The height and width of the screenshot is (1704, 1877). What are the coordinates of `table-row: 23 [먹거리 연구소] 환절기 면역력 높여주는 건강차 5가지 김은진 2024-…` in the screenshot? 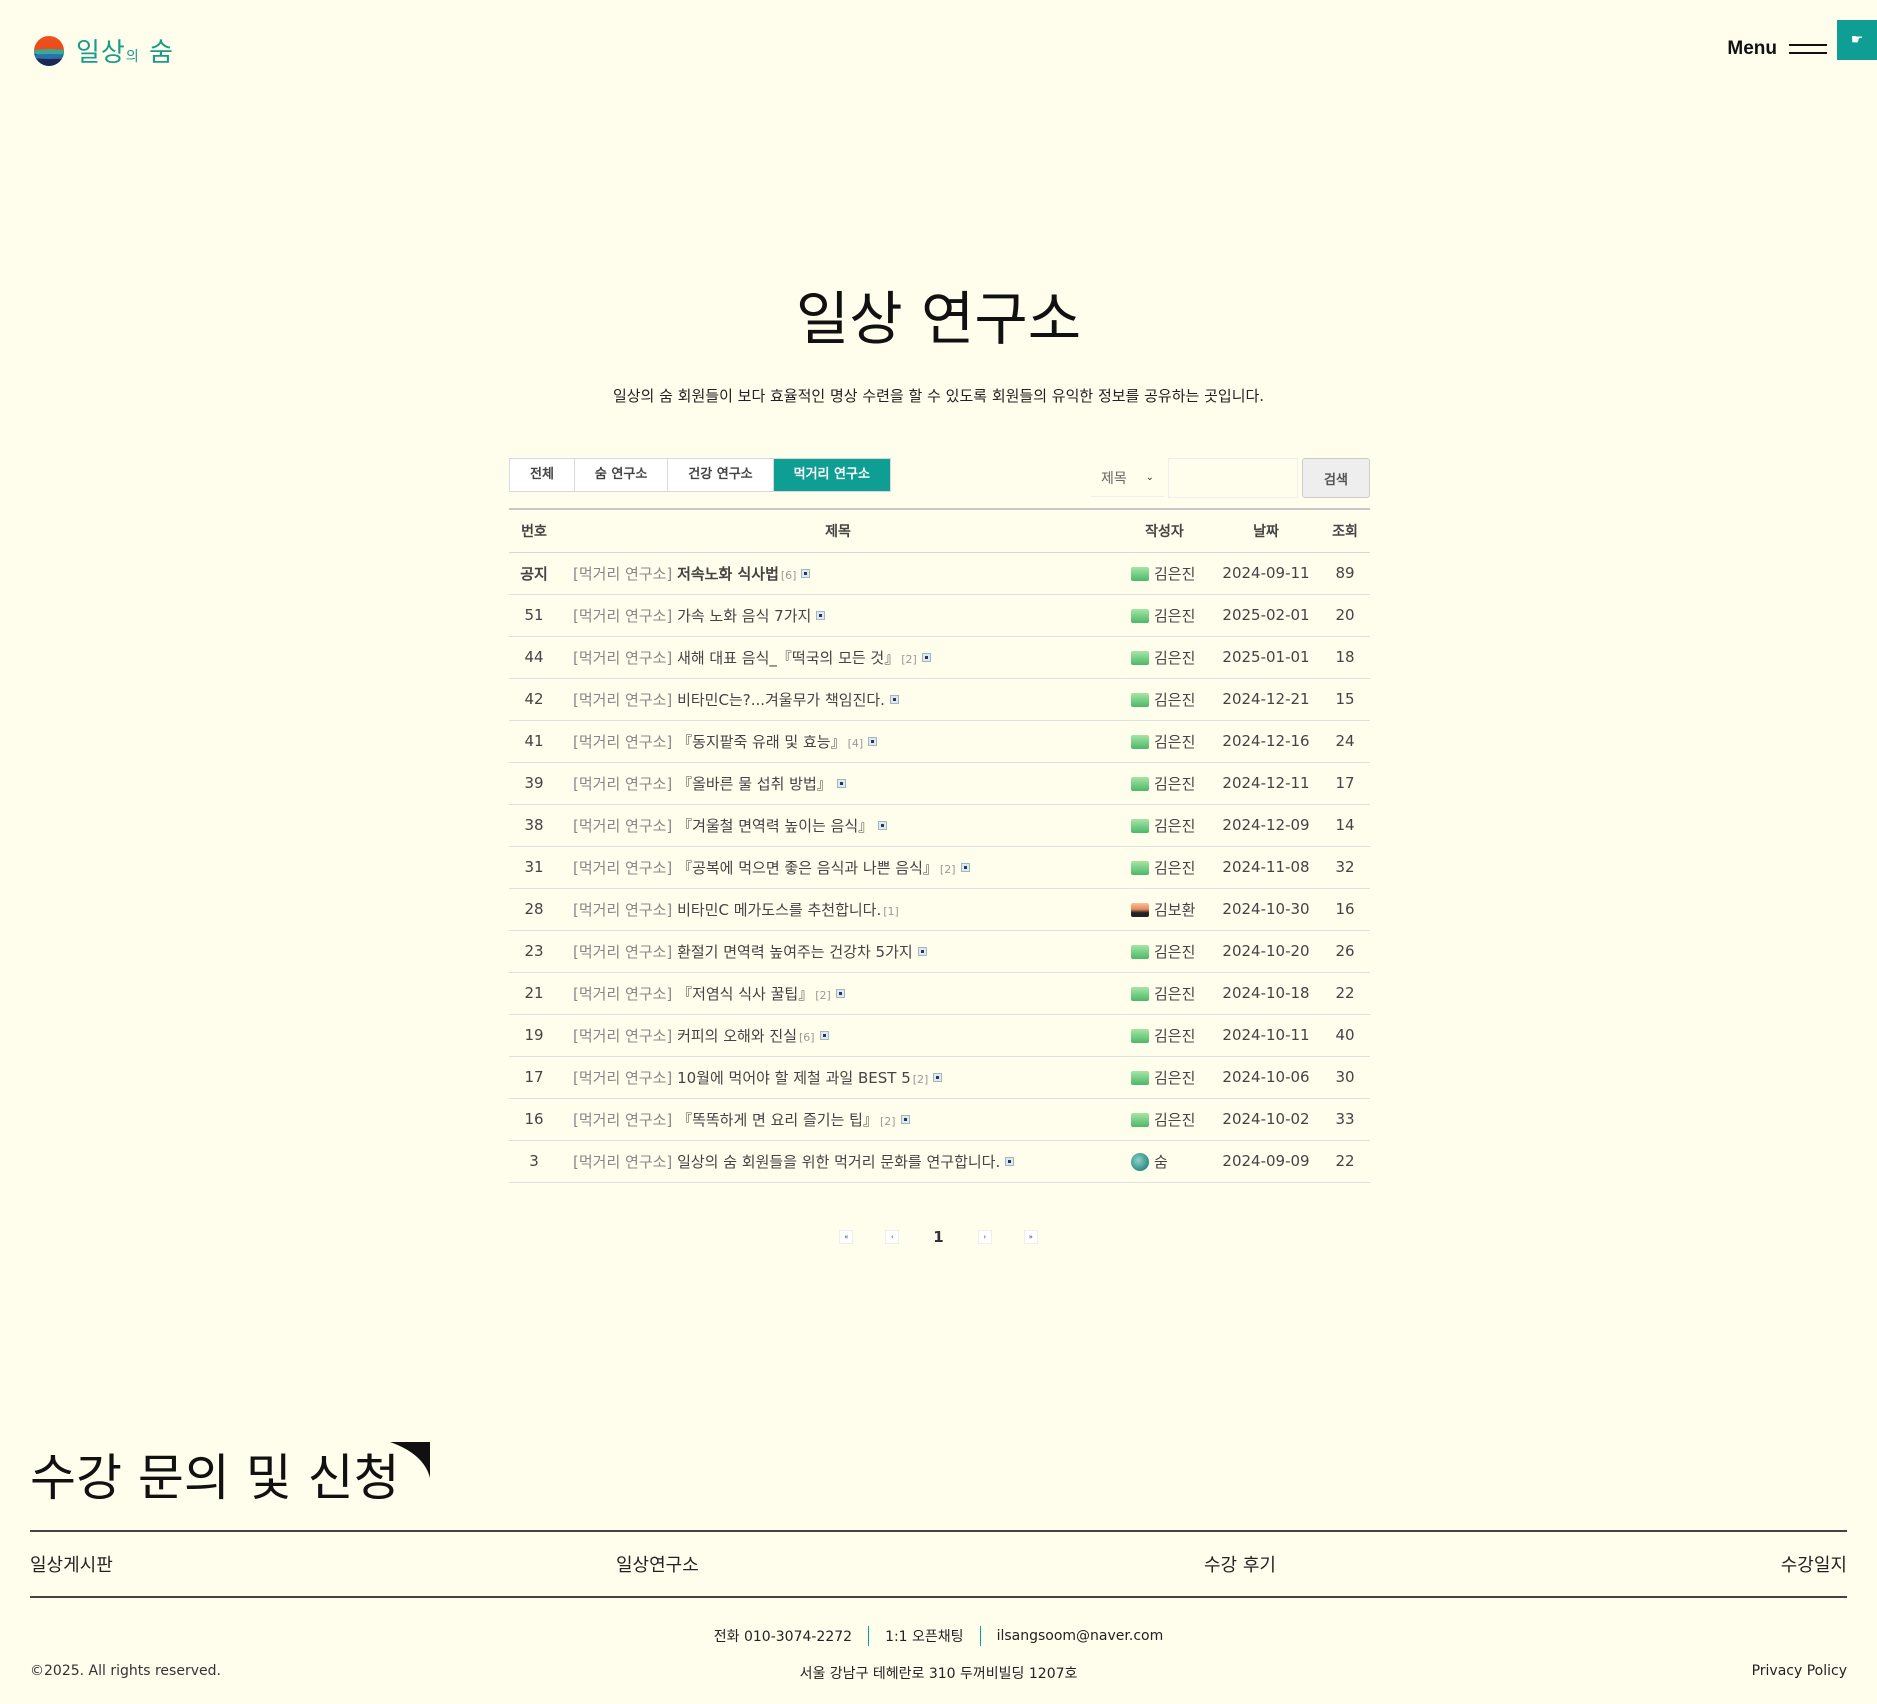 It's located at (939, 951).